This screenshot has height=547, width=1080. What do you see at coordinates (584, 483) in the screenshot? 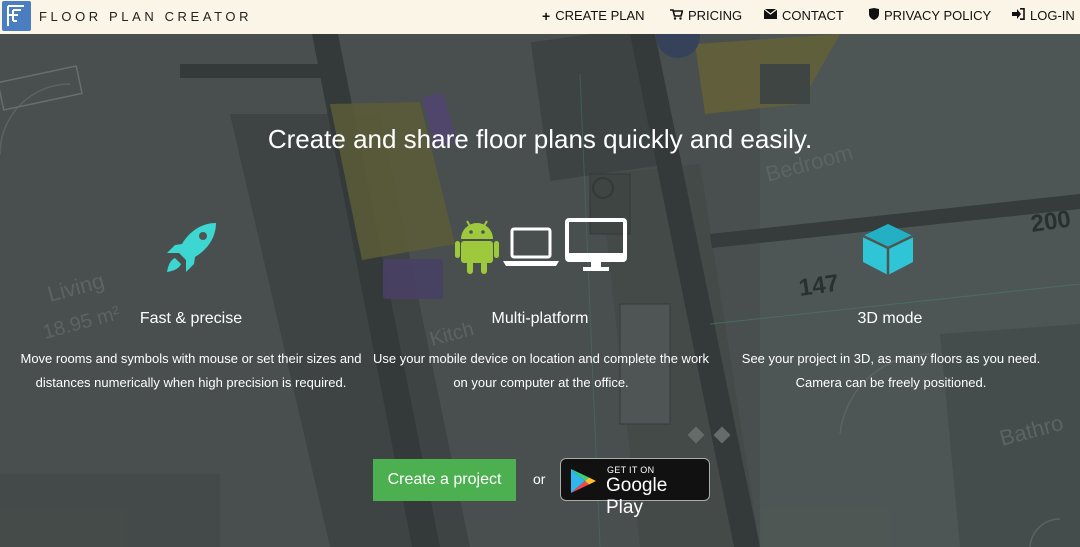
I see `google-play-icon` at bounding box center [584, 483].